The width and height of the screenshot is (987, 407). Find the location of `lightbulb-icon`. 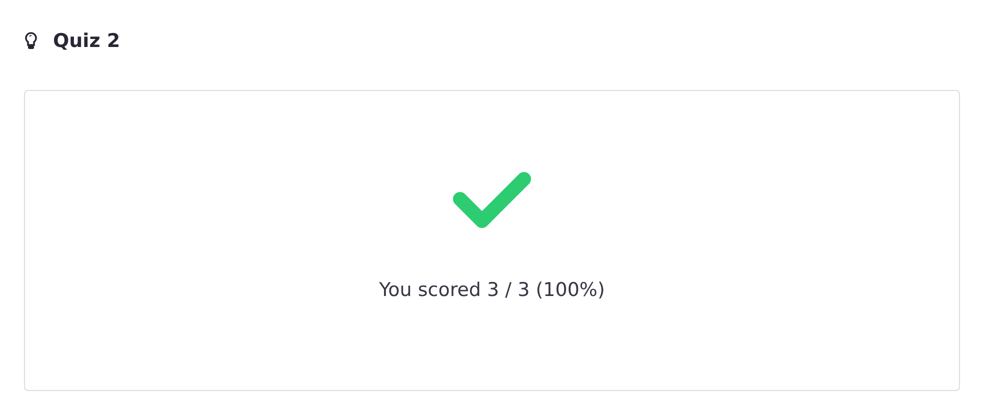

lightbulb-icon is located at coordinates (31, 41).